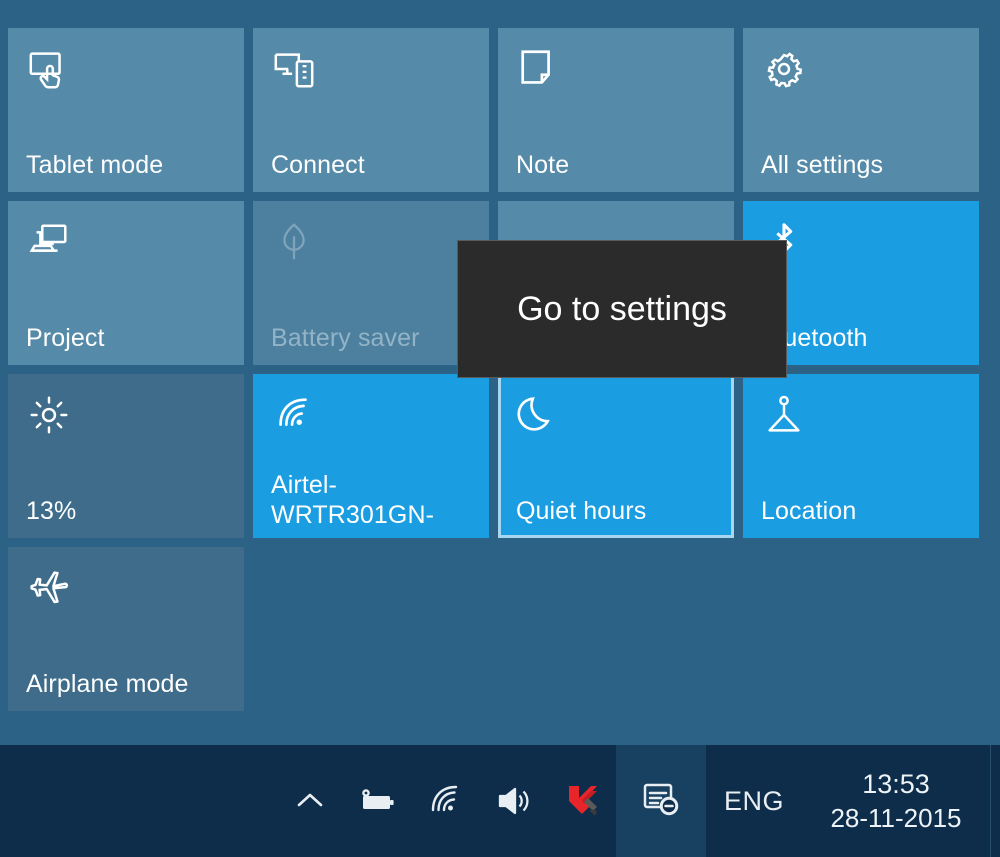 The image size is (1000, 857). Describe the element at coordinates (896, 784) in the screenshot. I see `clock-time: 13:53` at that location.